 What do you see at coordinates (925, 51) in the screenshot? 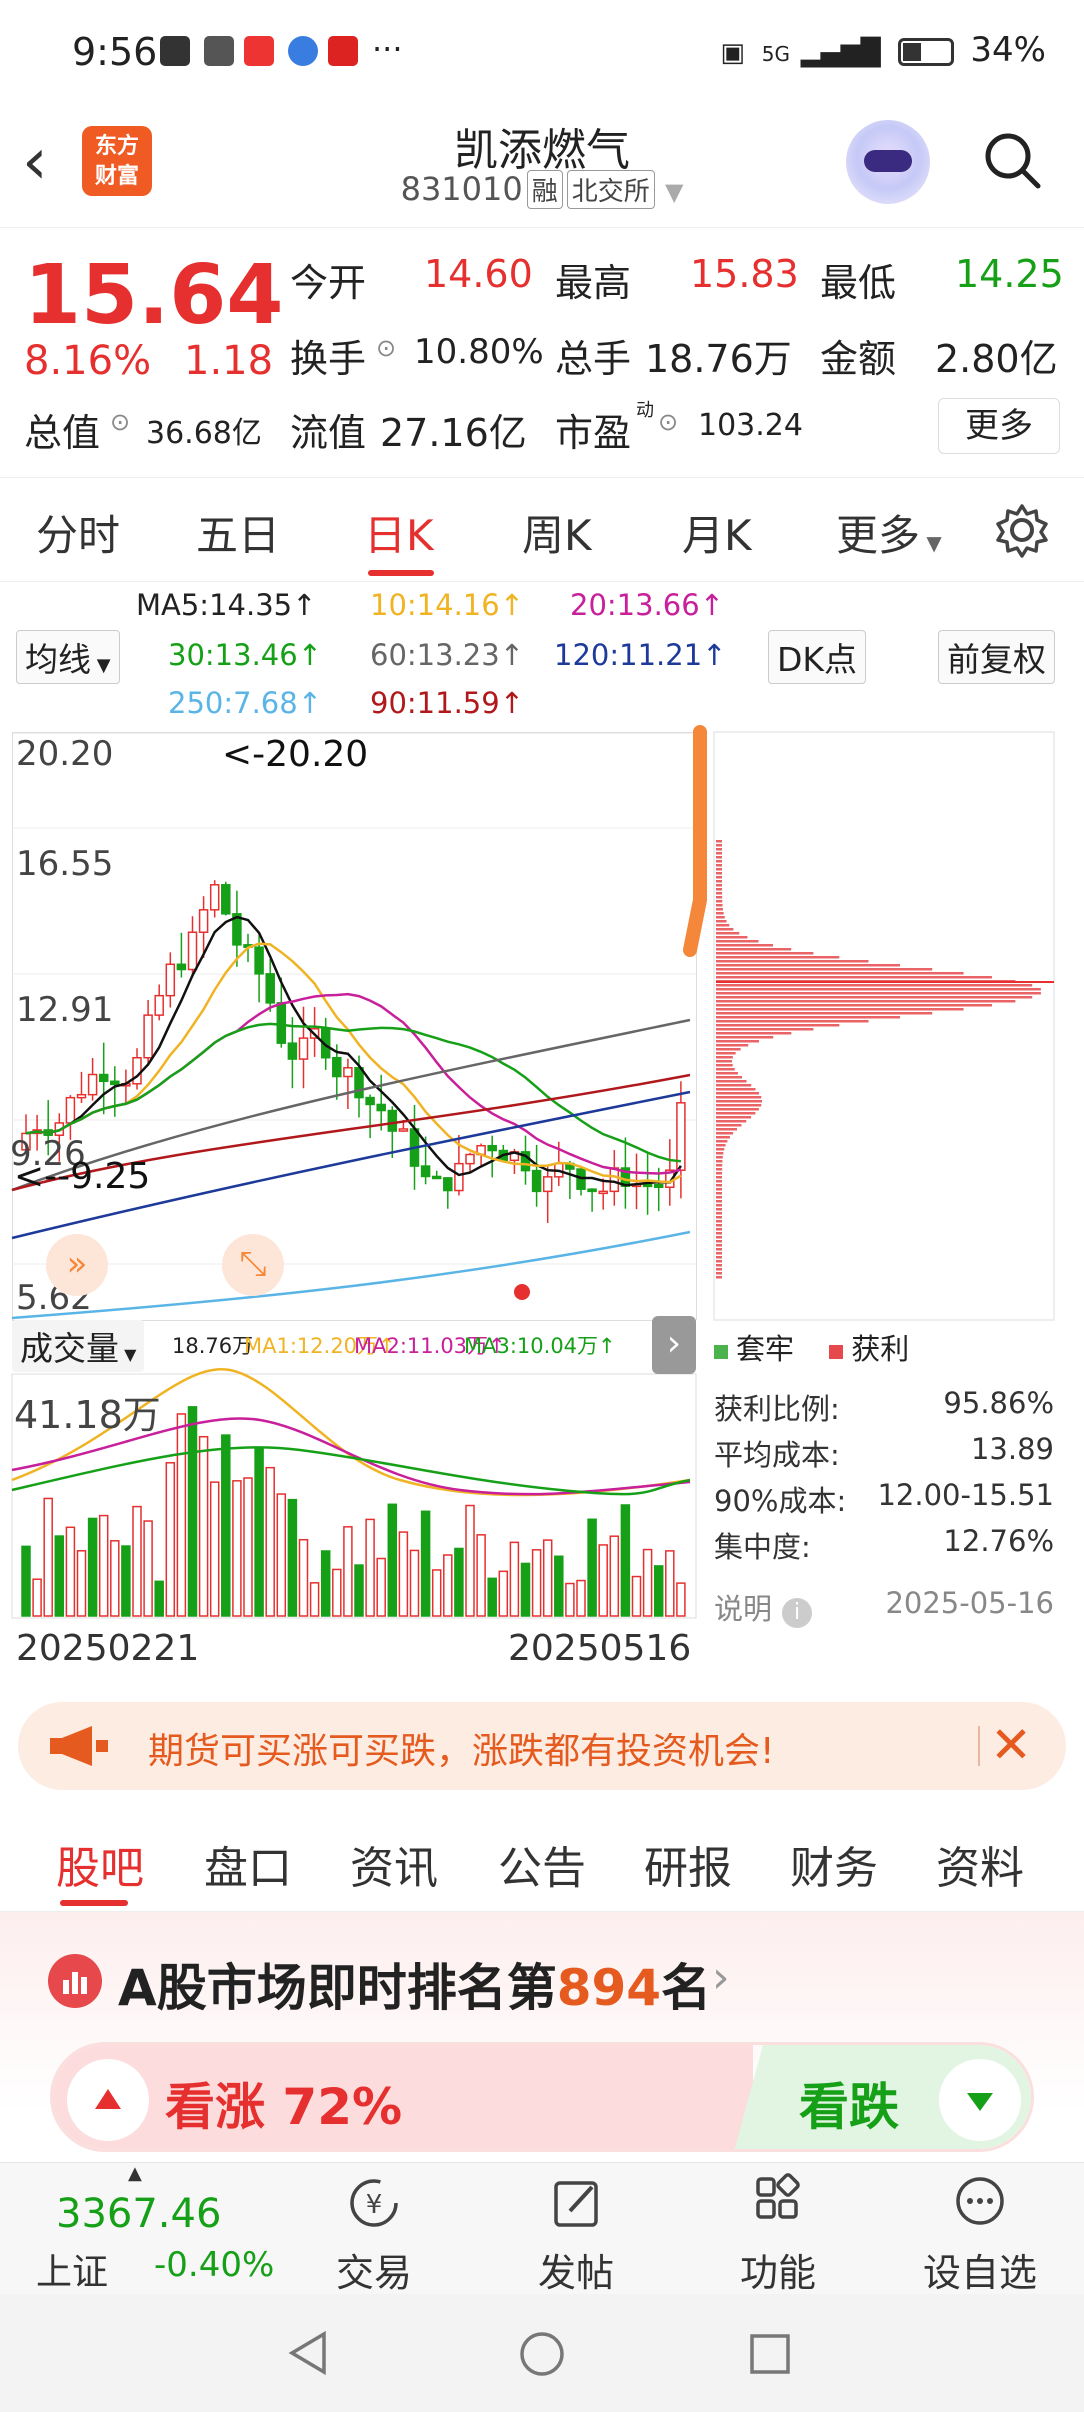
I see `battery-icon` at bounding box center [925, 51].